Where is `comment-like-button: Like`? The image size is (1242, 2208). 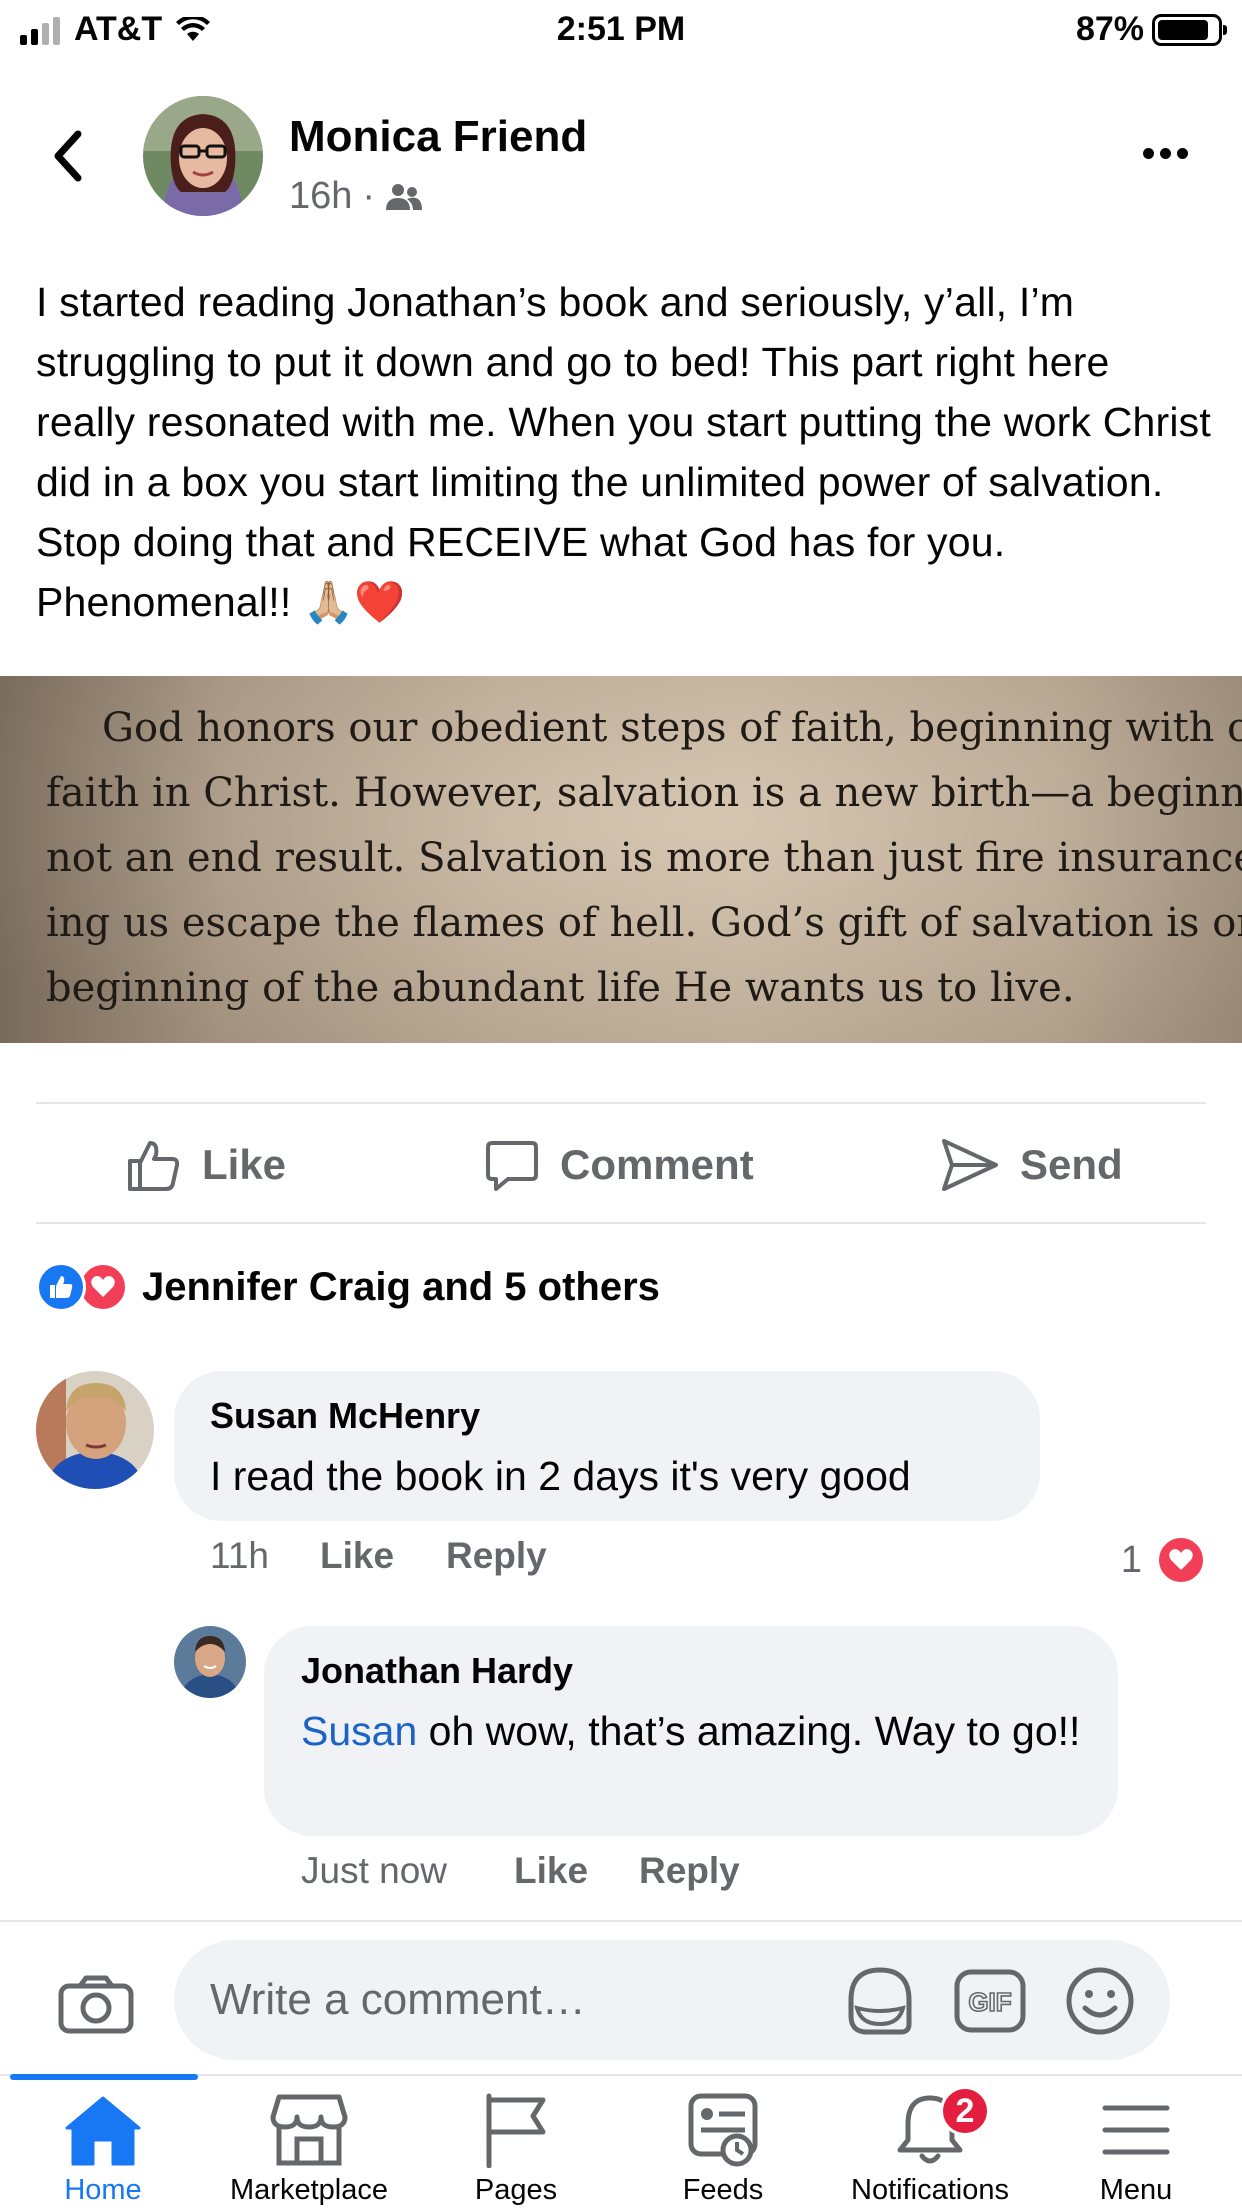
comment-like-button: Like is located at coordinates (383, 1556).